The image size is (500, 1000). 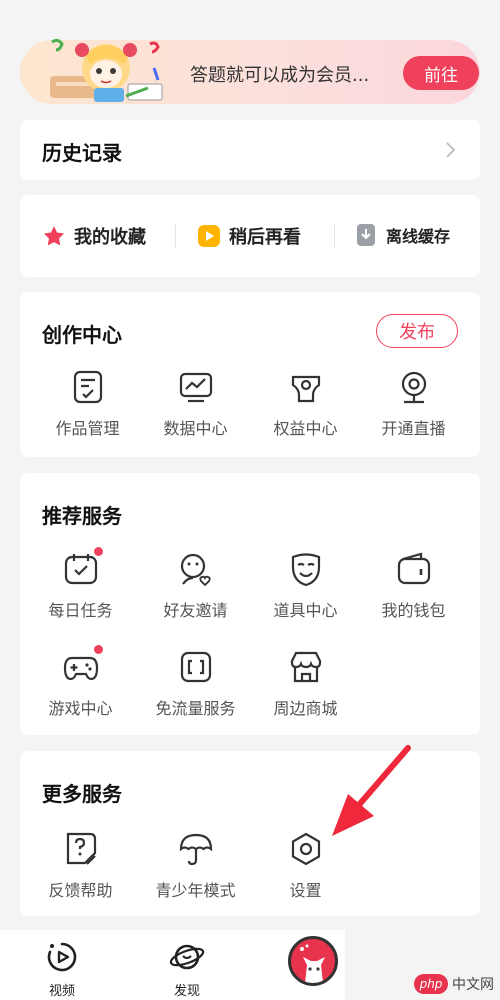 What do you see at coordinates (80, 866) in the screenshot?
I see `feedback-help-button: 反馈帮助` at bounding box center [80, 866].